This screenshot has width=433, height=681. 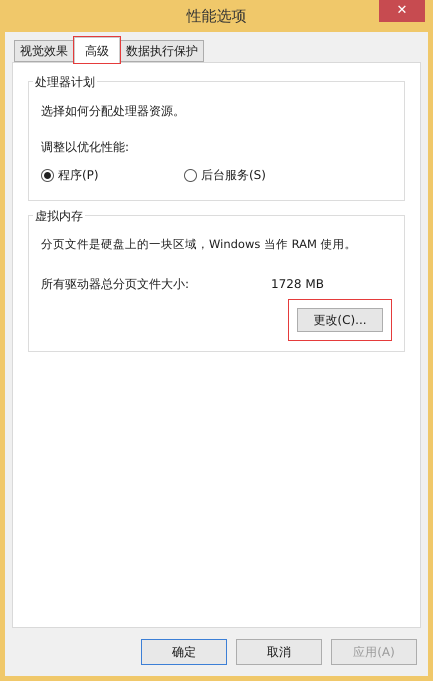 What do you see at coordinates (59, 216) in the screenshot?
I see `group-title: 虚拟内存` at bounding box center [59, 216].